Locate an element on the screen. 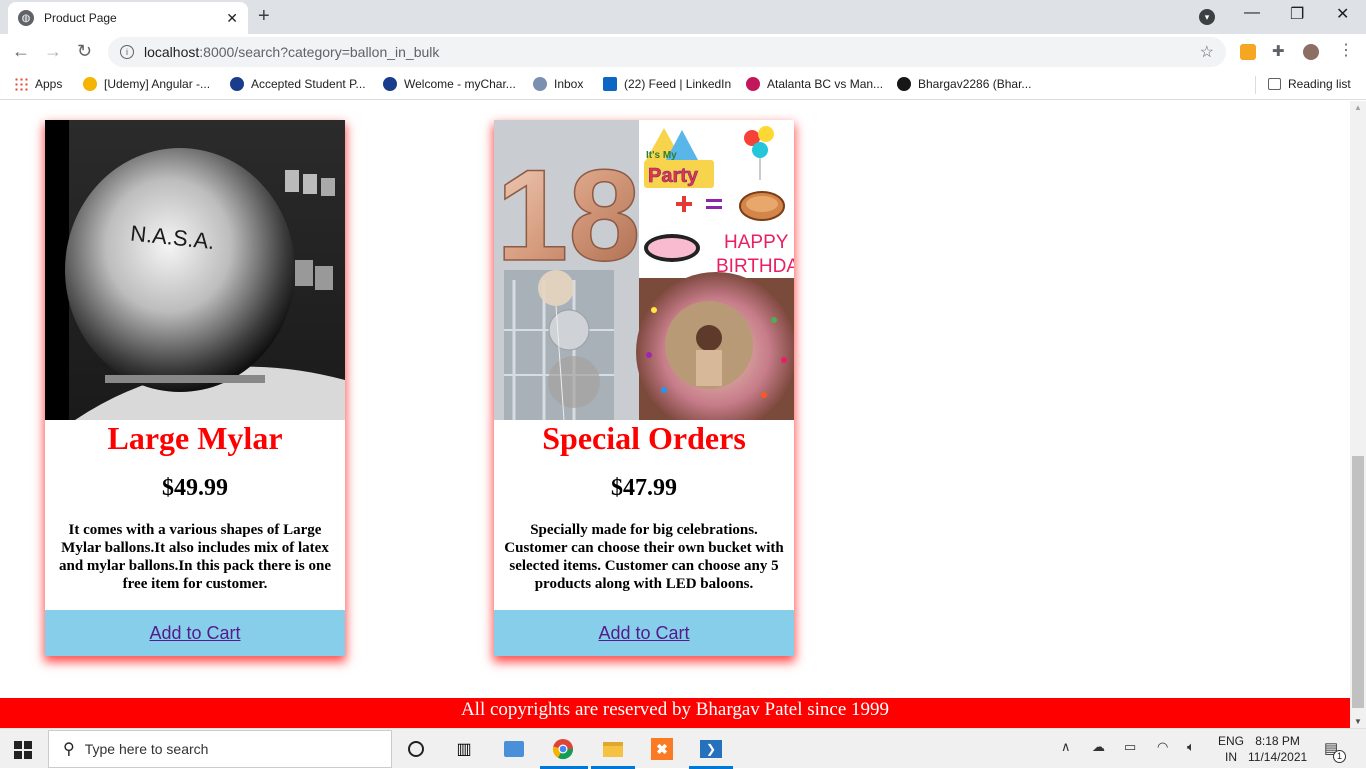 This screenshot has height=769, width=1366. udemy-icon is located at coordinates (90, 84).